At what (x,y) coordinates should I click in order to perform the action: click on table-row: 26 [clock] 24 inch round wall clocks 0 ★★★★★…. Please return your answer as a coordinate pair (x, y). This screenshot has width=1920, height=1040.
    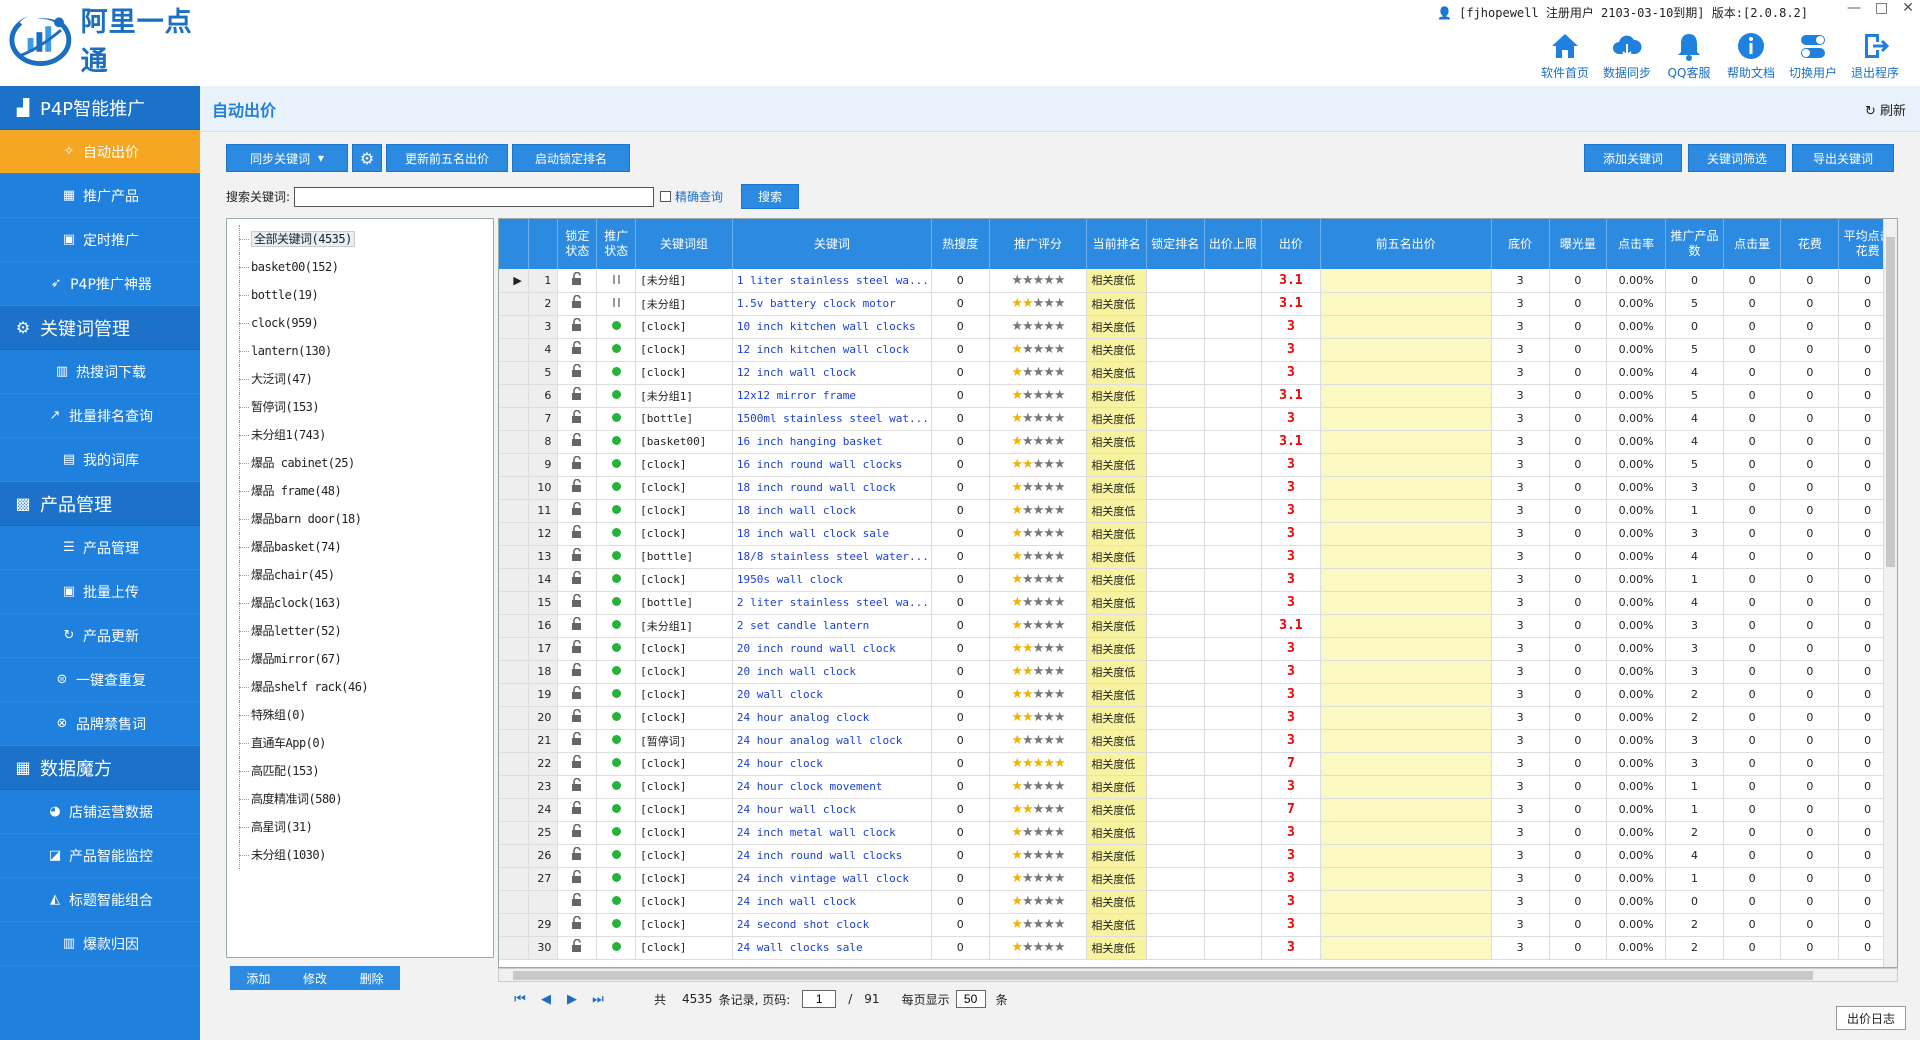
    Looking at the image, I should click on (1198, 856).